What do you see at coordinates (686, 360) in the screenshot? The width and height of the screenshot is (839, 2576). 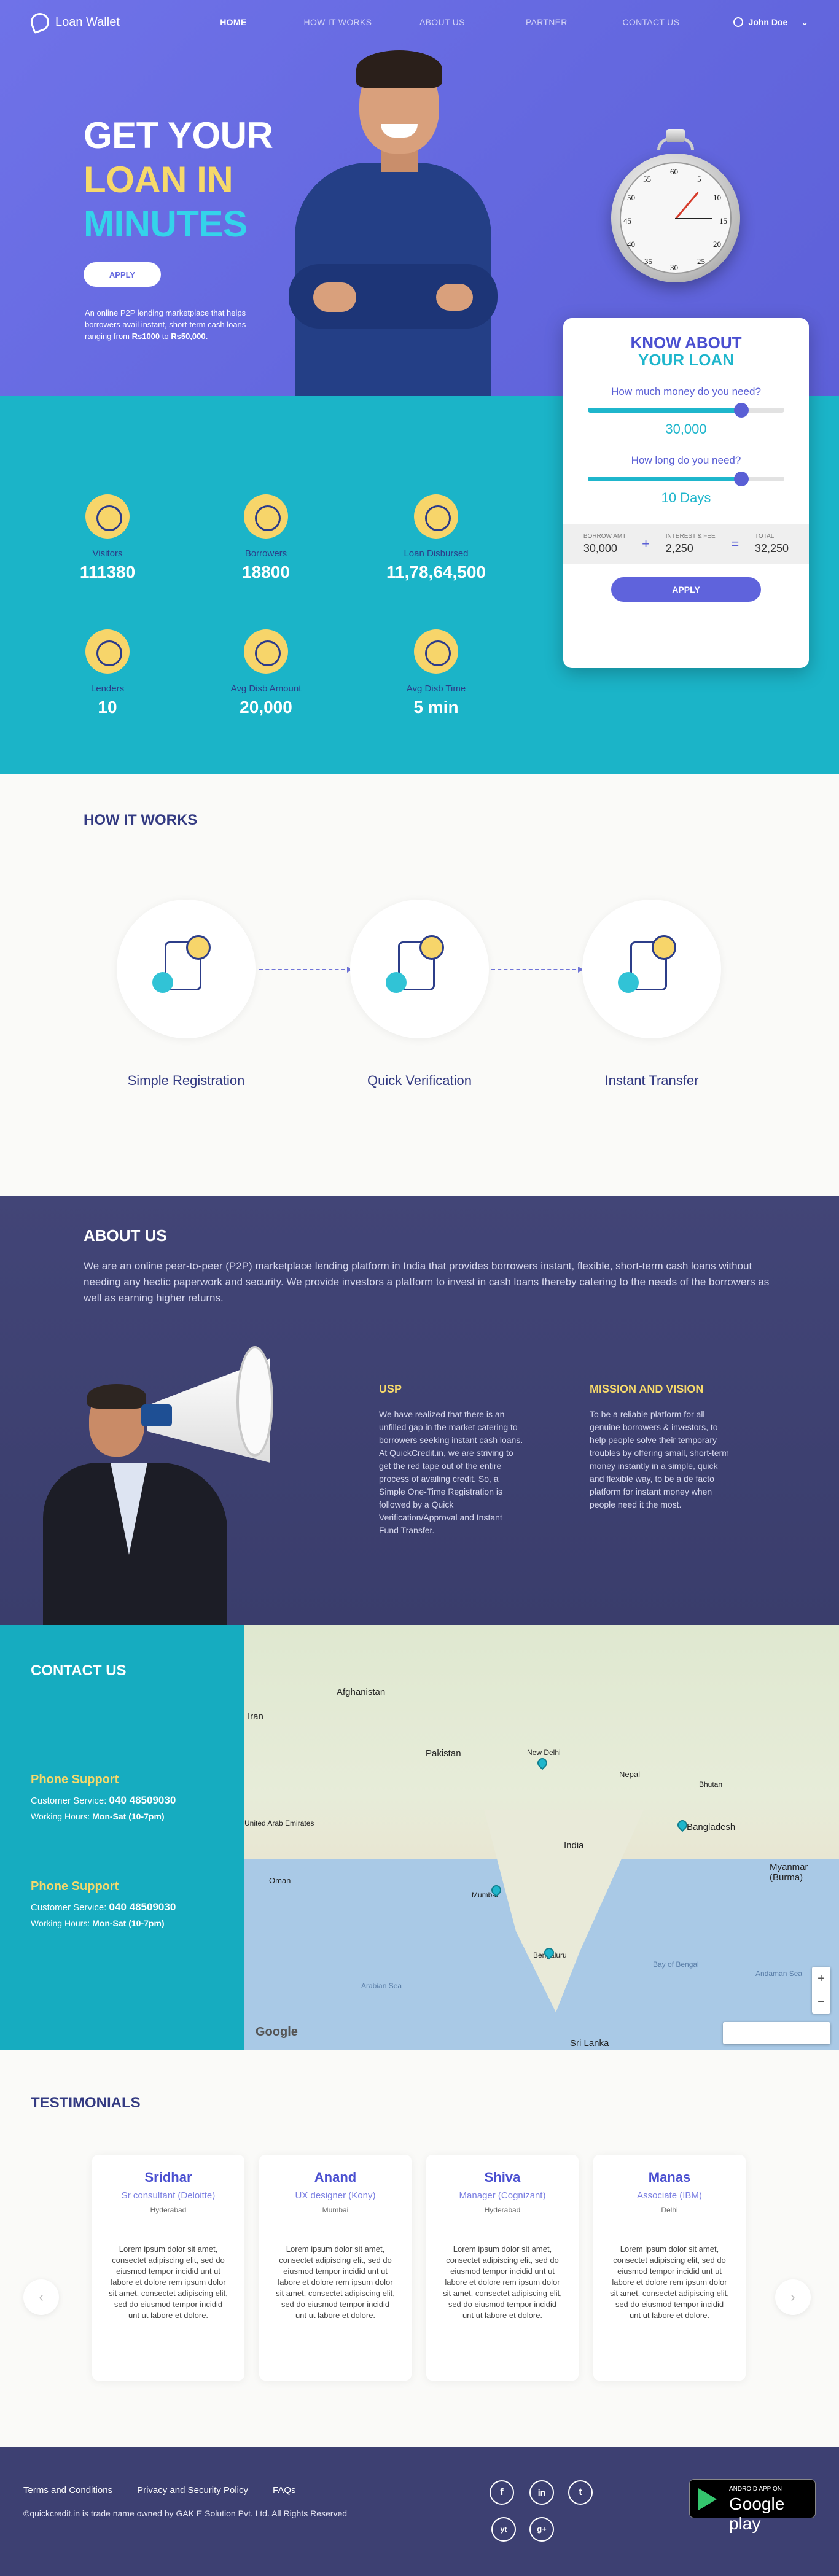 I see `loan-card-title-2: YOUR LOAN` at bounding box center [686, 360].